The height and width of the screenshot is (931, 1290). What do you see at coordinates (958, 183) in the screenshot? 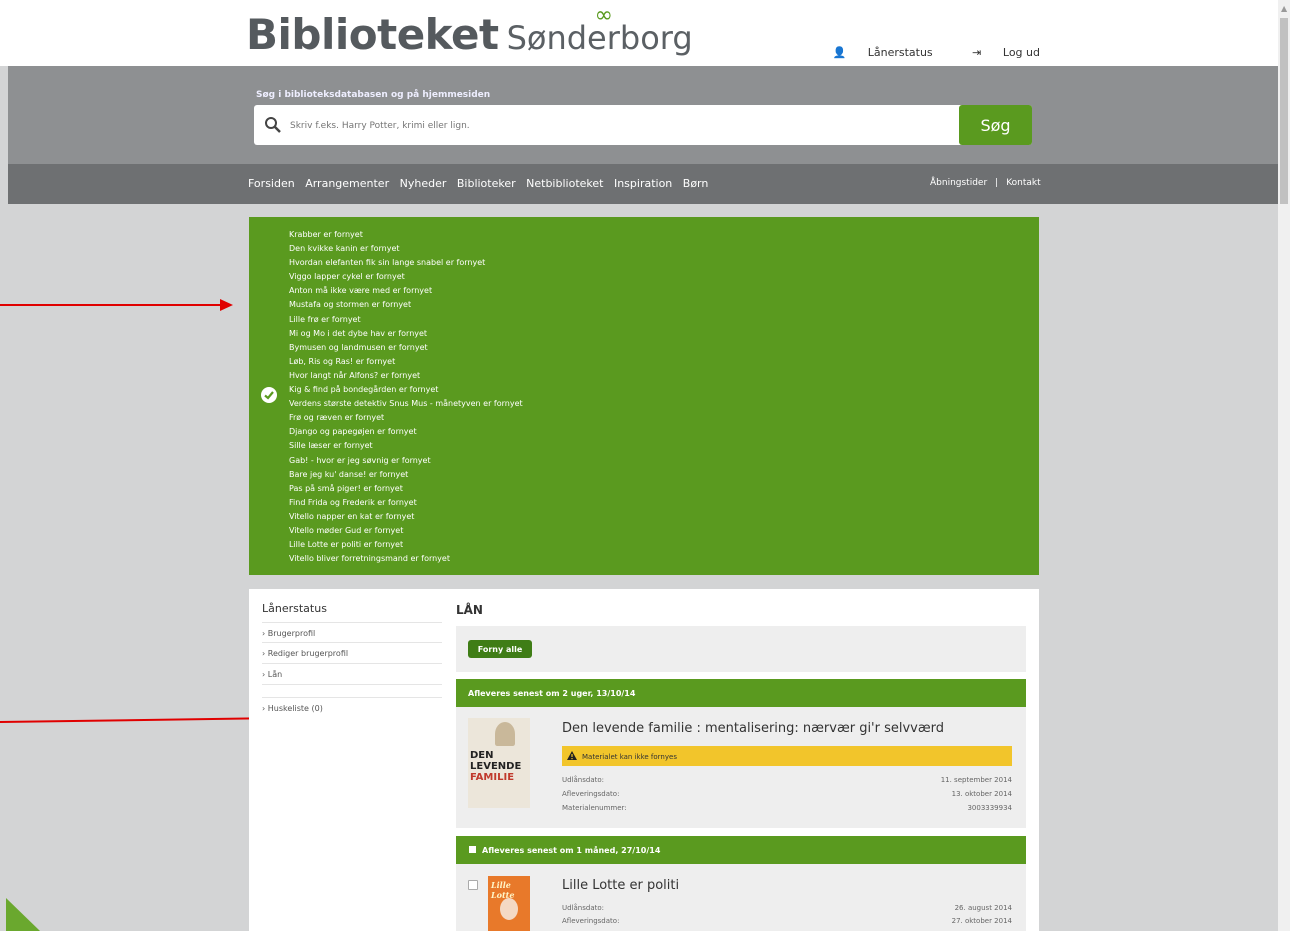
I see `nav-aabningstider: Åbningstider` at bounding box center [958, 183].